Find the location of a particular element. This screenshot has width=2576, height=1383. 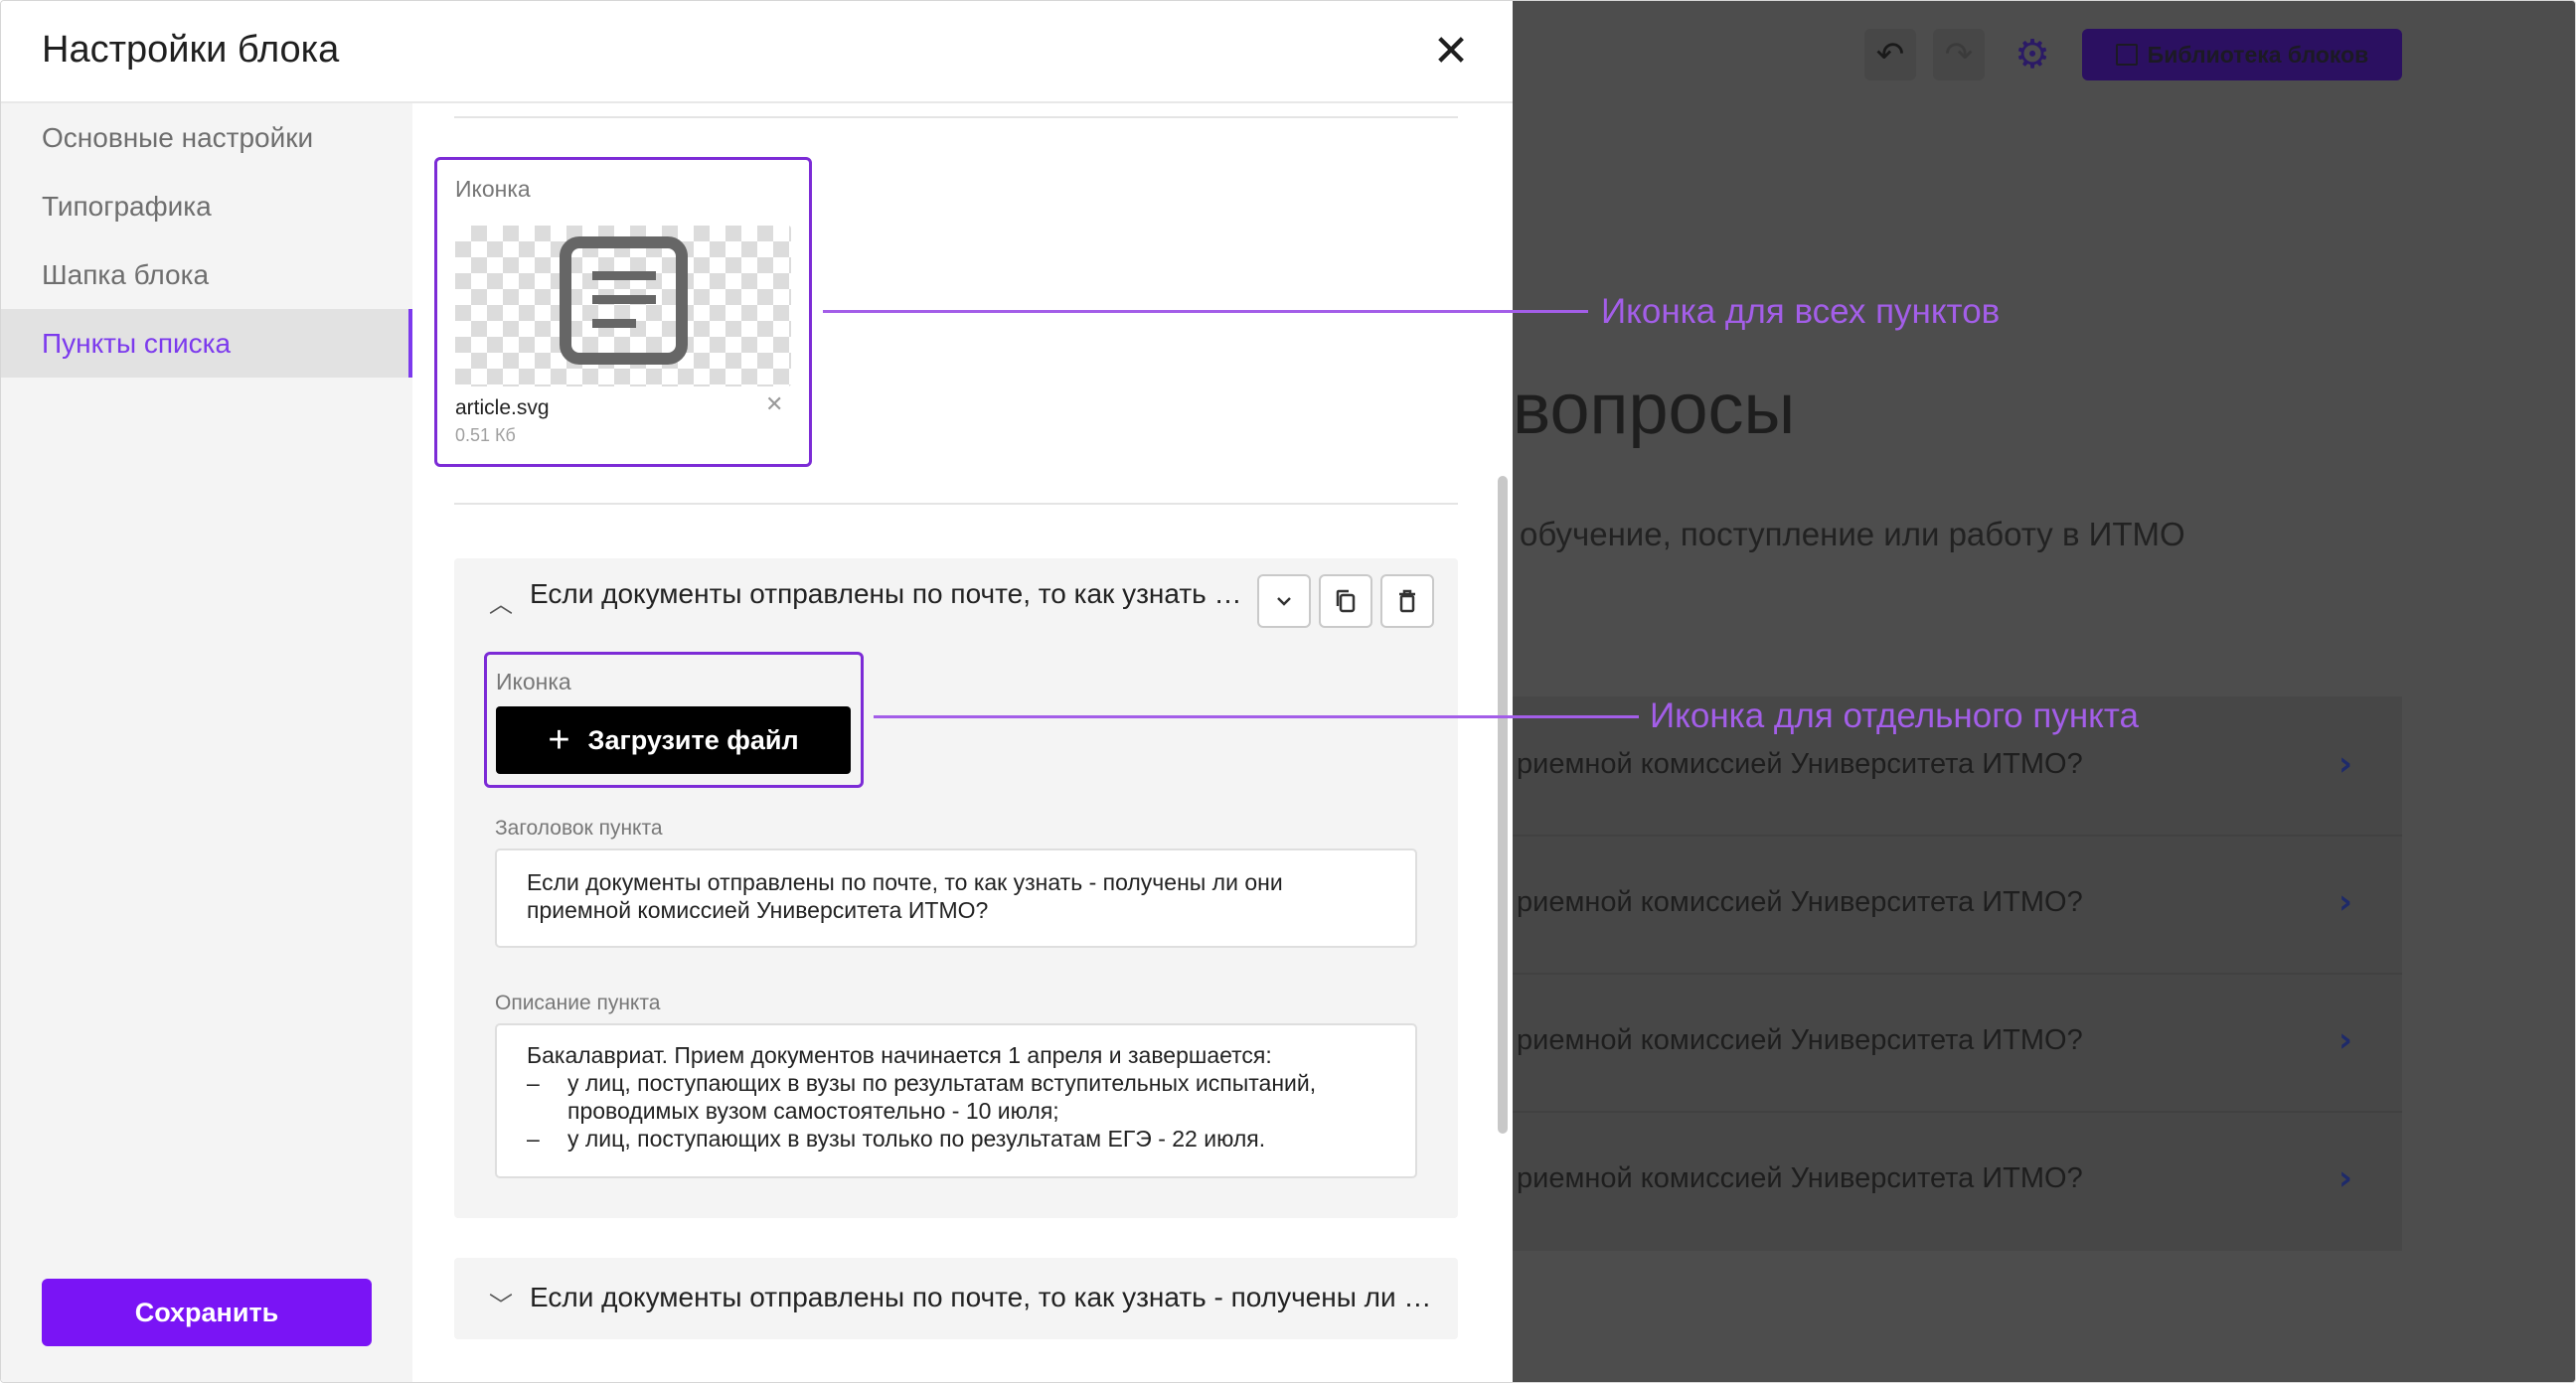

sidebar-item-main-settings: Основные настройки is located at coordinates (206, 137).